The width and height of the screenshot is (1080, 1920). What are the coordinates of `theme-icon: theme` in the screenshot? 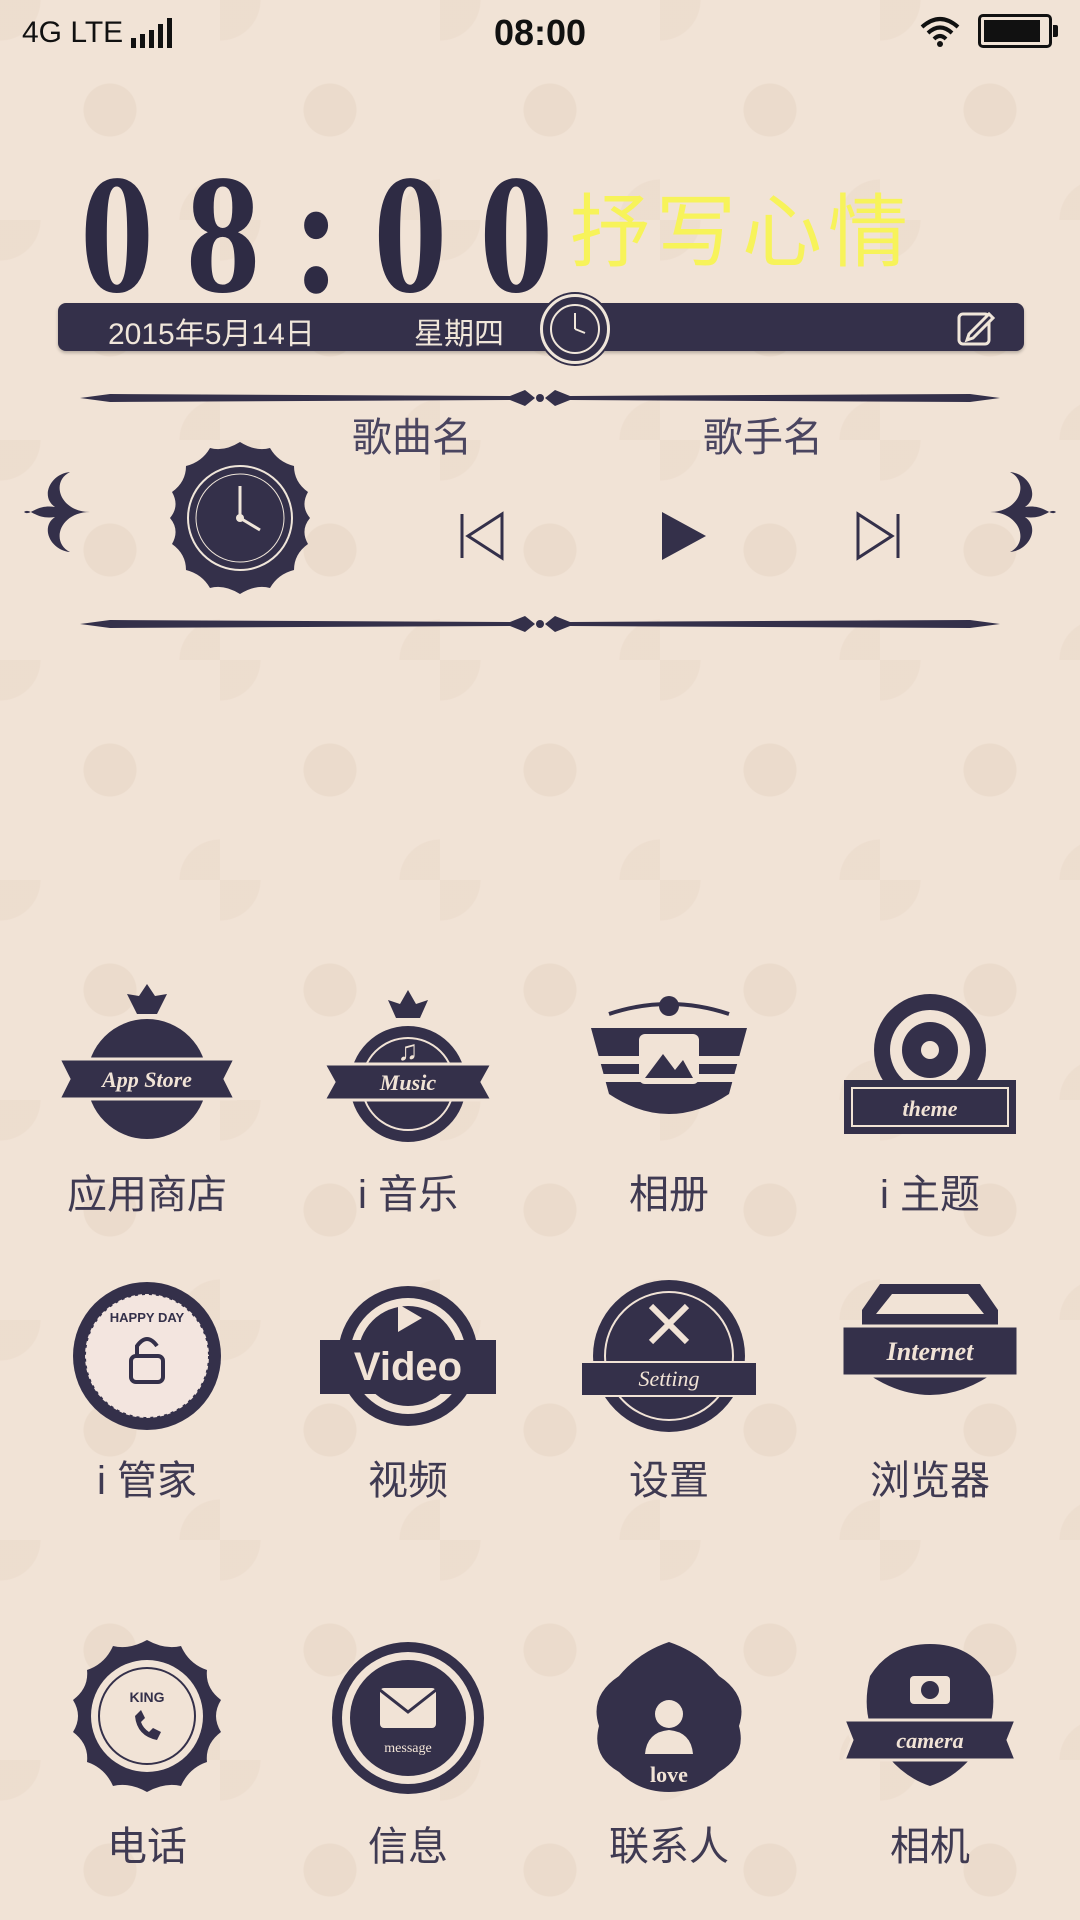 It's located at (930, 1064).